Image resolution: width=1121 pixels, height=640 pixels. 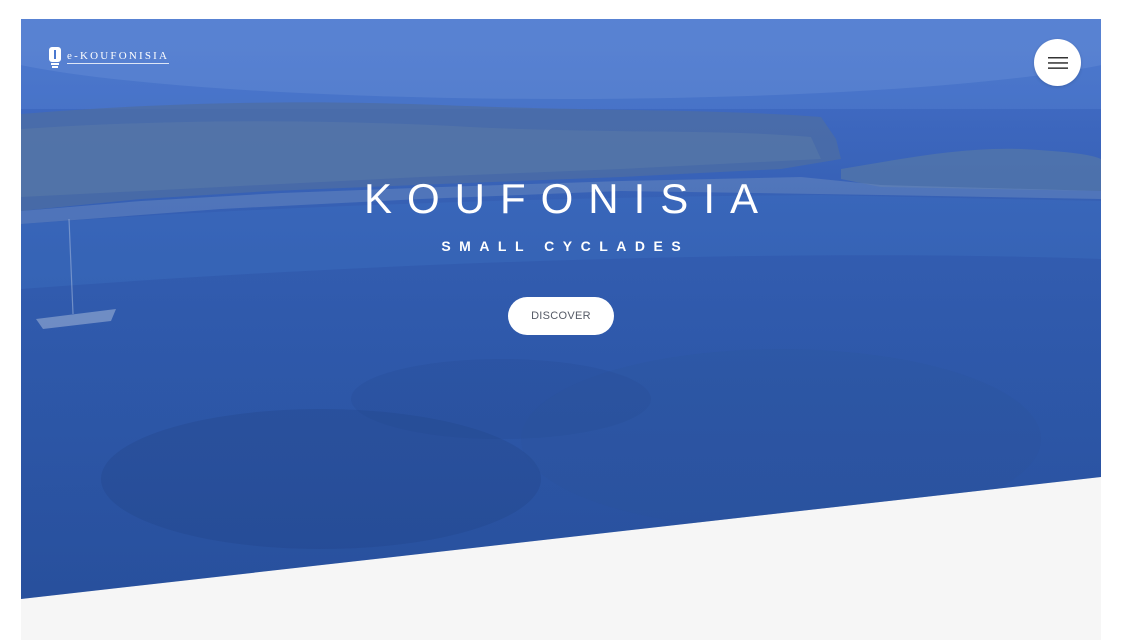 What do you see at coordinates (561, 316) in the screenshot?
I see `discover-button: DISCOVER` at bounding box center [561, 316].